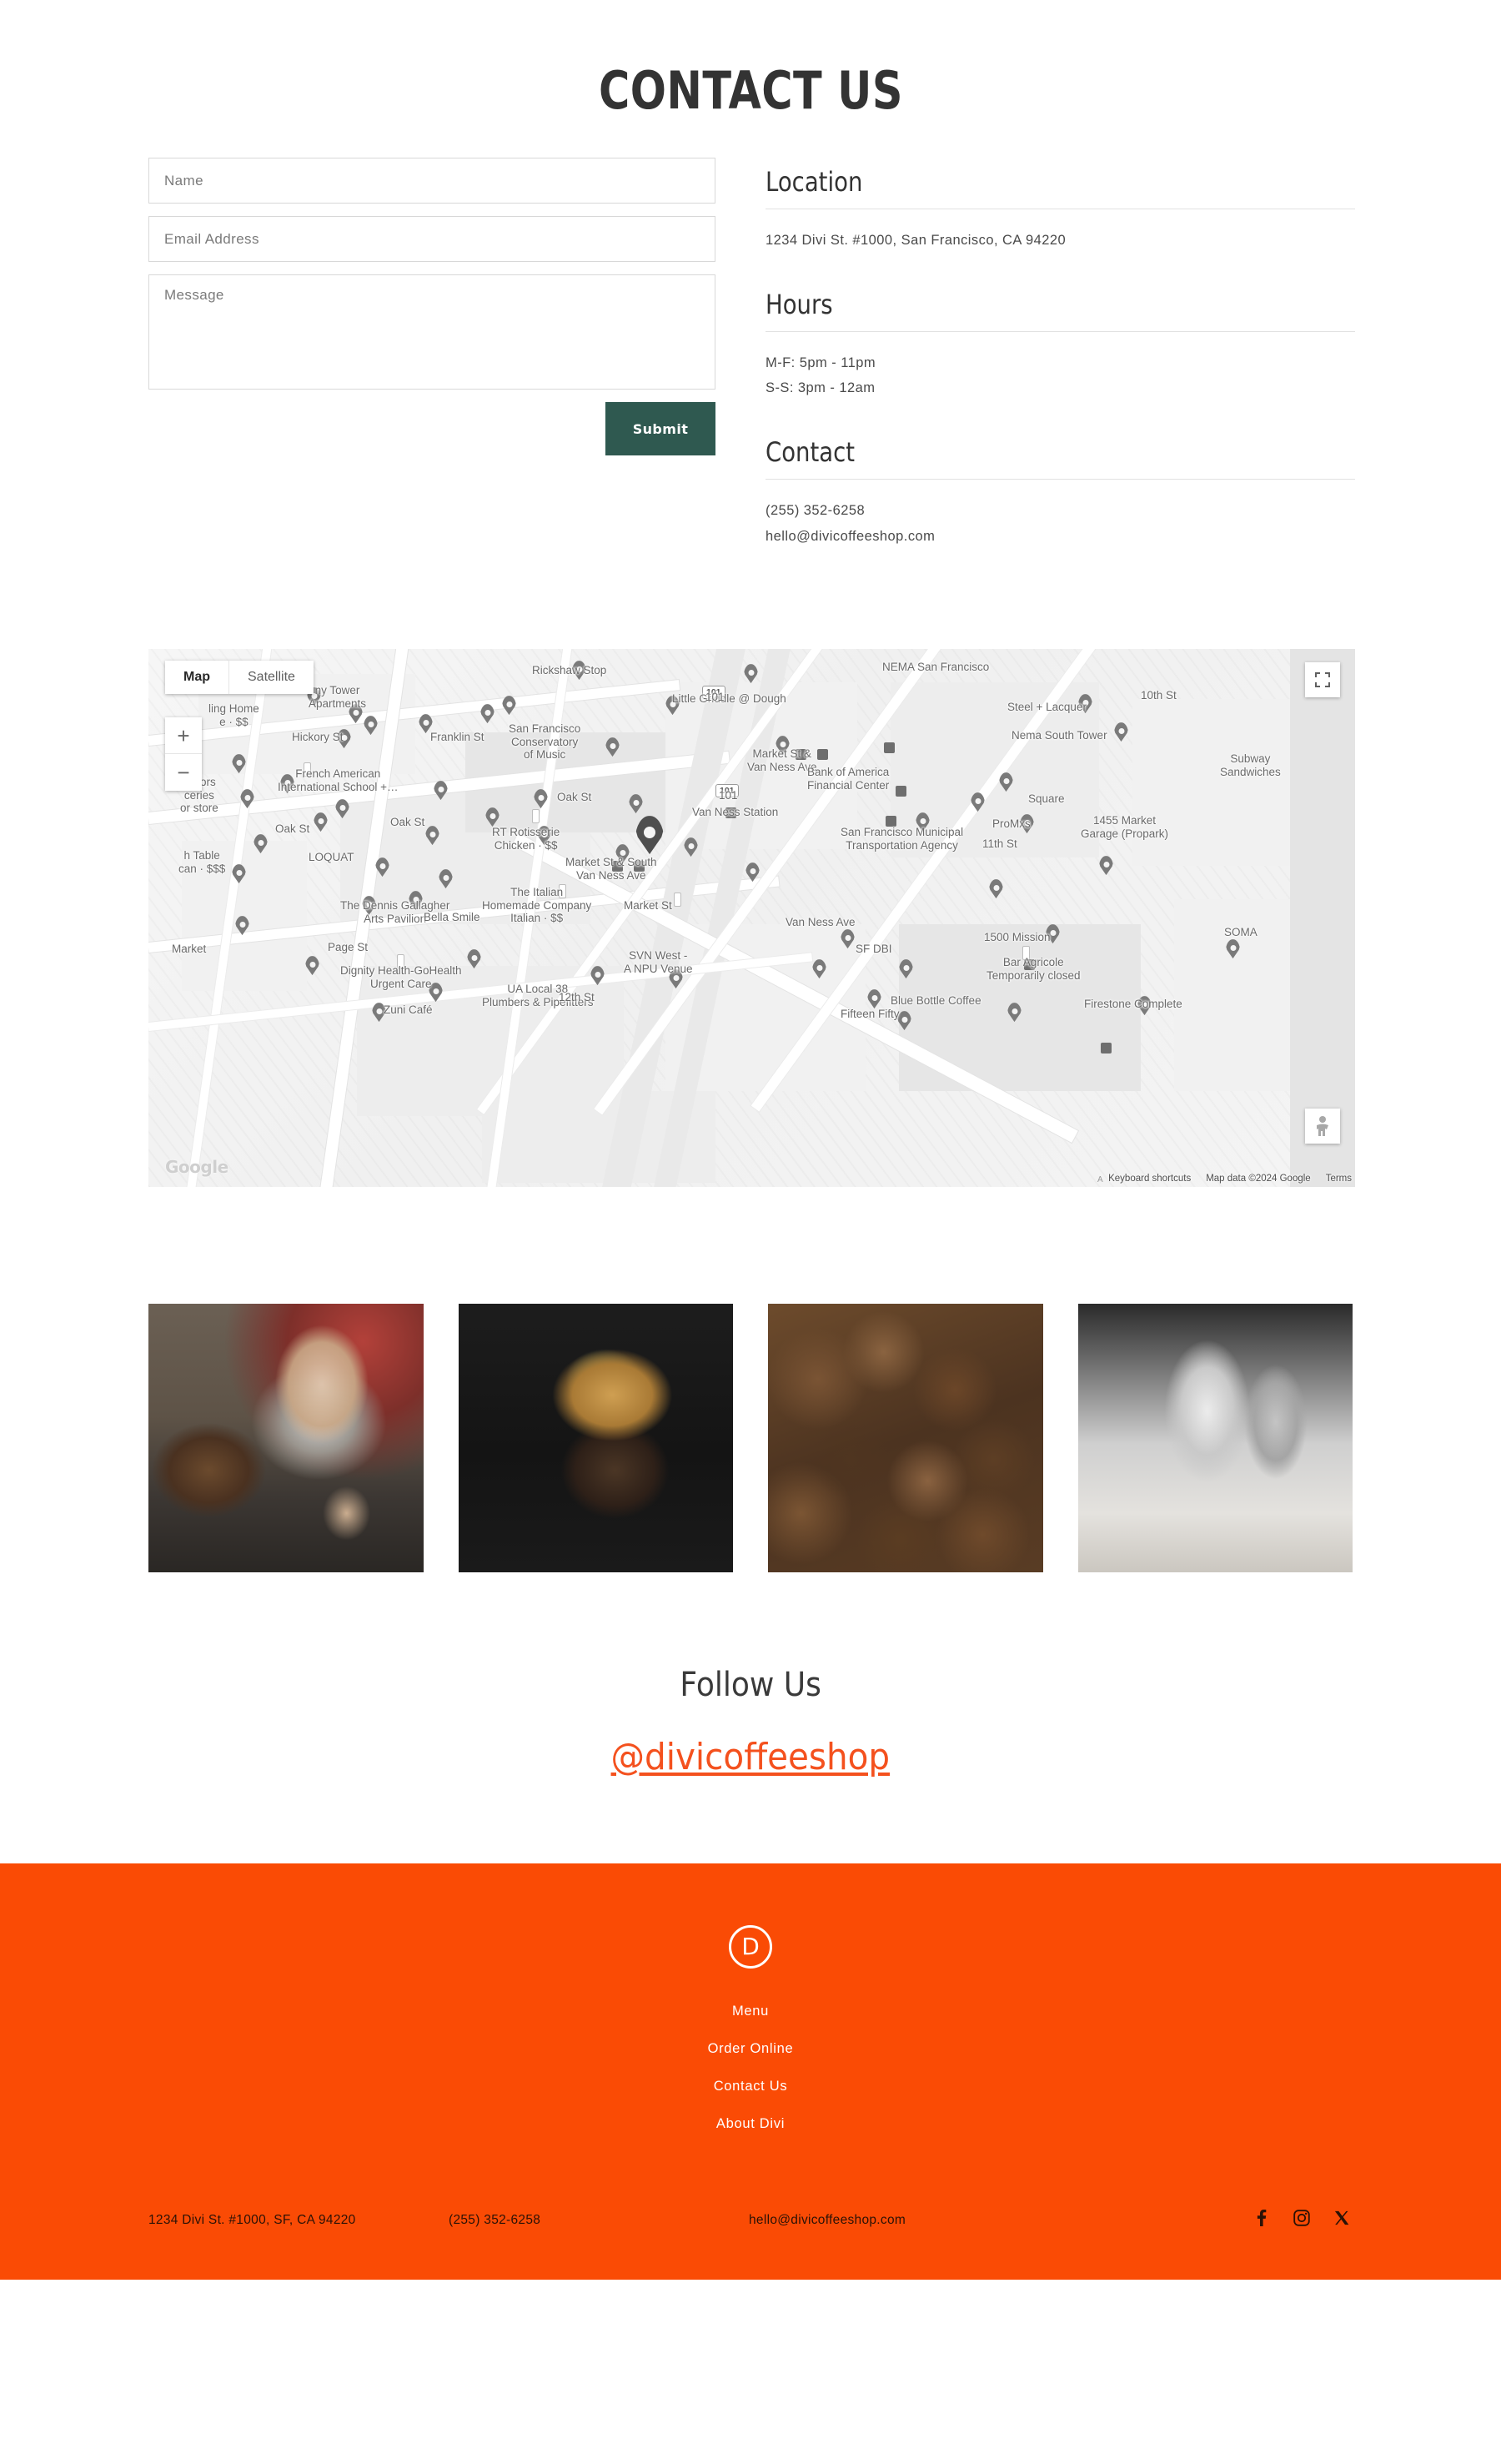  What do you see at coordinates (821, 923) in the screenshot?
I see `map-poi-label: Van Ness Ave` at bounding box center [821, 923].